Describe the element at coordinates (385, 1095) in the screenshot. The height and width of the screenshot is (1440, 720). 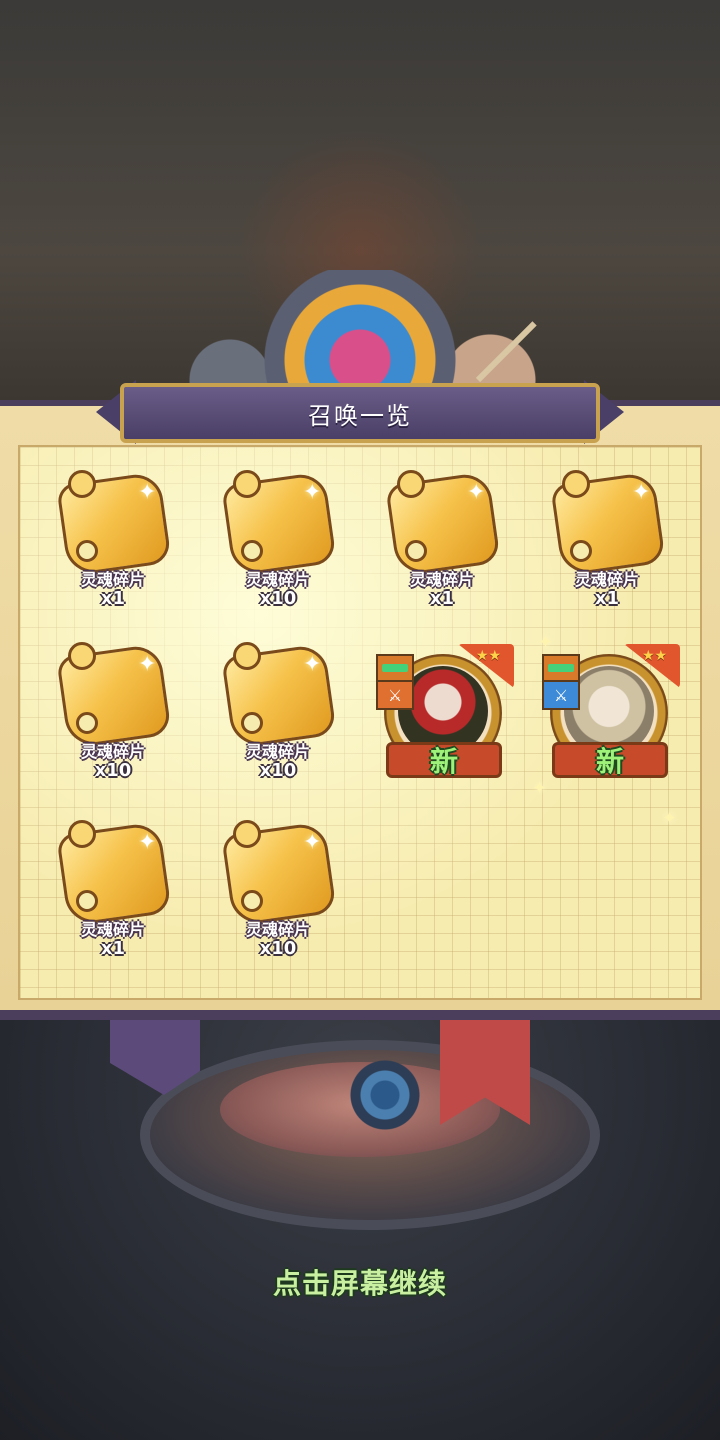
I see `gear-icon` at that location.